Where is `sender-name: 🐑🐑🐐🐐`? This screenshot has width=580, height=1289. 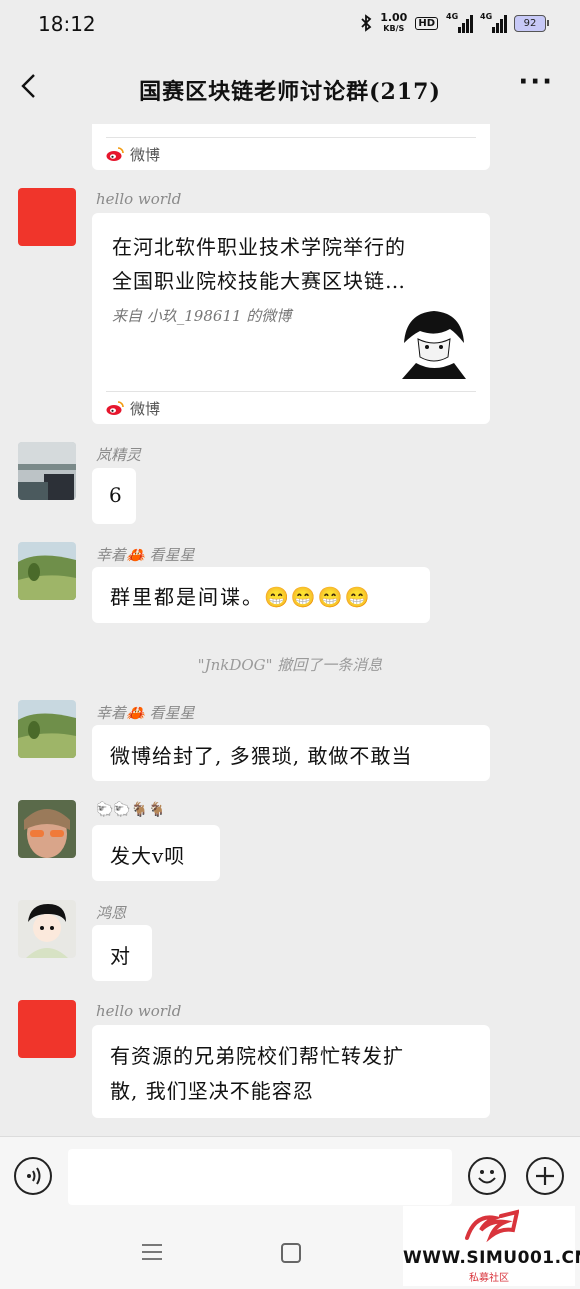
sender-name: 🐑🐑🐐🐐 is located at coordinates (131, 810).